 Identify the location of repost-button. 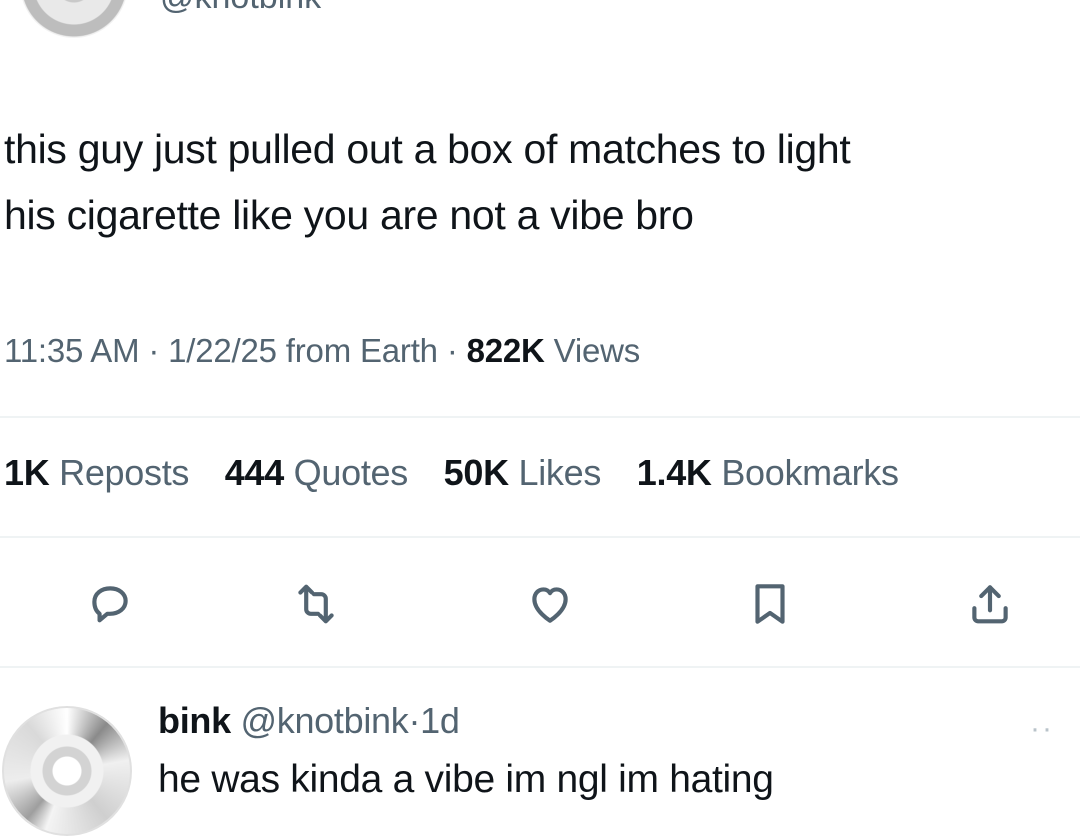
(316, 604).